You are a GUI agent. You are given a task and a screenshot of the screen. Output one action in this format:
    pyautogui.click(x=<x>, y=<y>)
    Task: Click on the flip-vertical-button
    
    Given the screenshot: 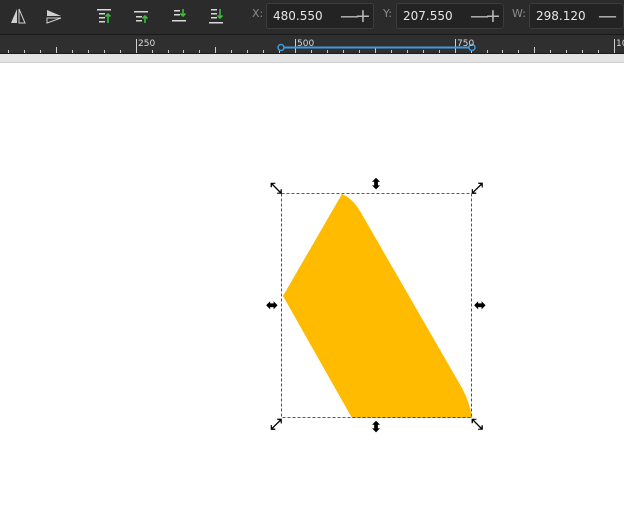 What is the action you would take?
    pyautogui.click(x=54, y=16)
    